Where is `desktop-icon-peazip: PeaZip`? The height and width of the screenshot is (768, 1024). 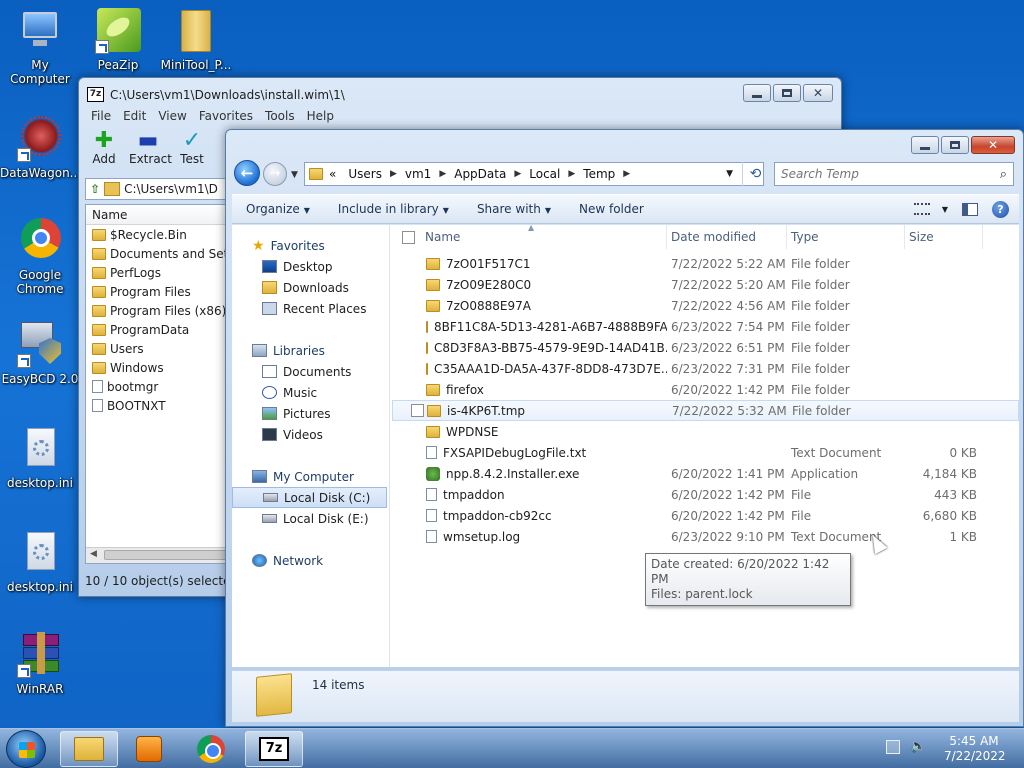
desktop-icon-peazip: PeaZip is located at coordinates (118, 40).